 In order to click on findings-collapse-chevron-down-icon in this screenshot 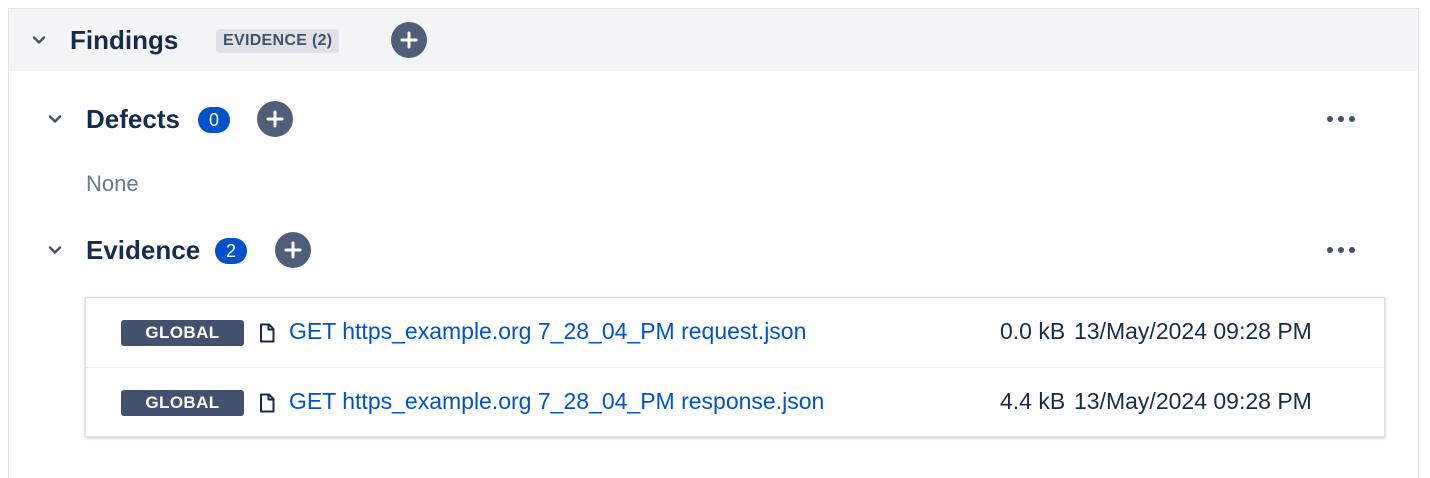, I will do `click(39, 40)`.